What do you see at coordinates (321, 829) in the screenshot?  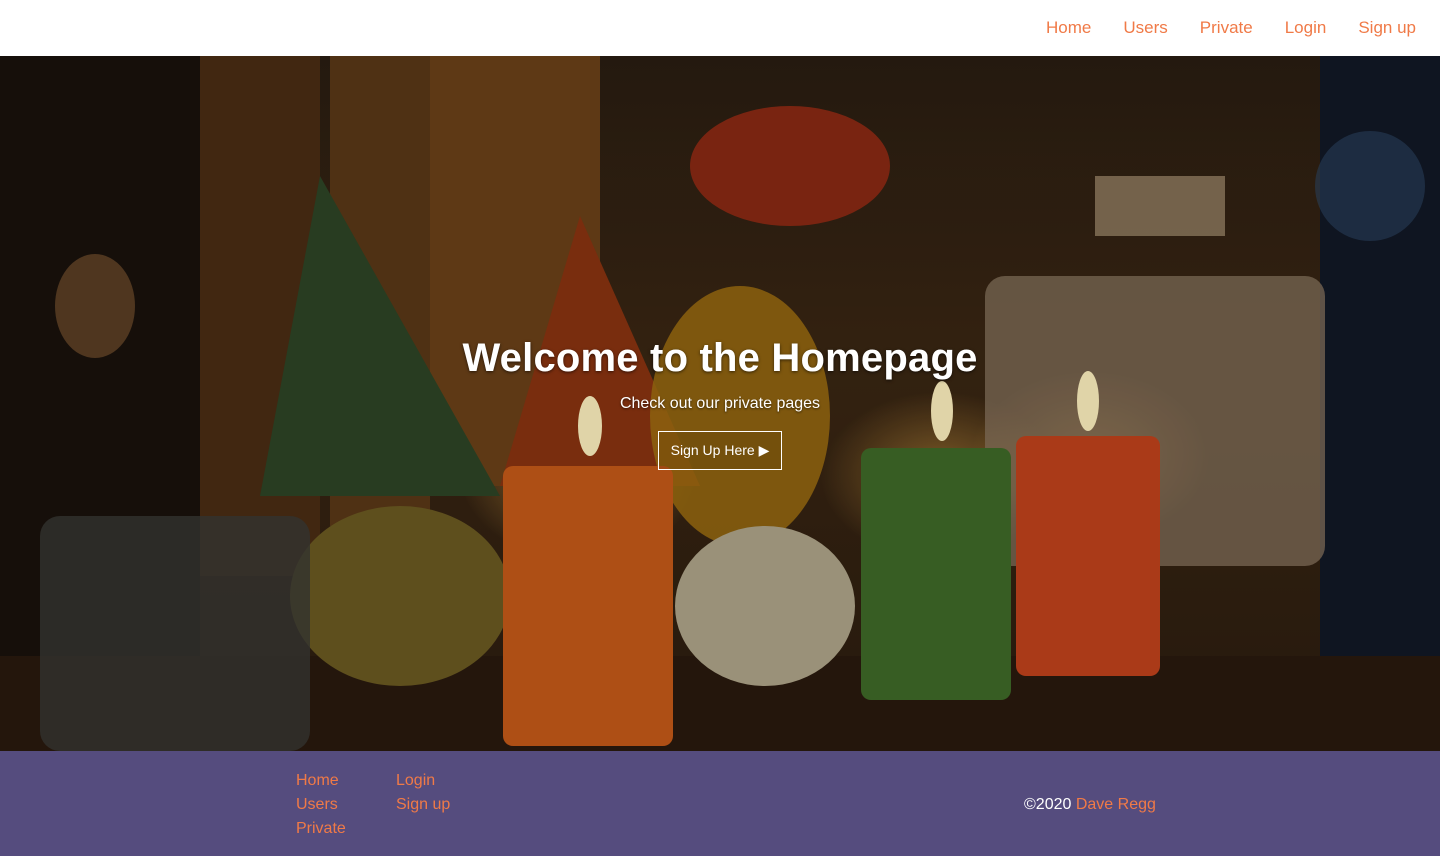 I see `footer-private-link: Private` at bounding box center [321, 829].